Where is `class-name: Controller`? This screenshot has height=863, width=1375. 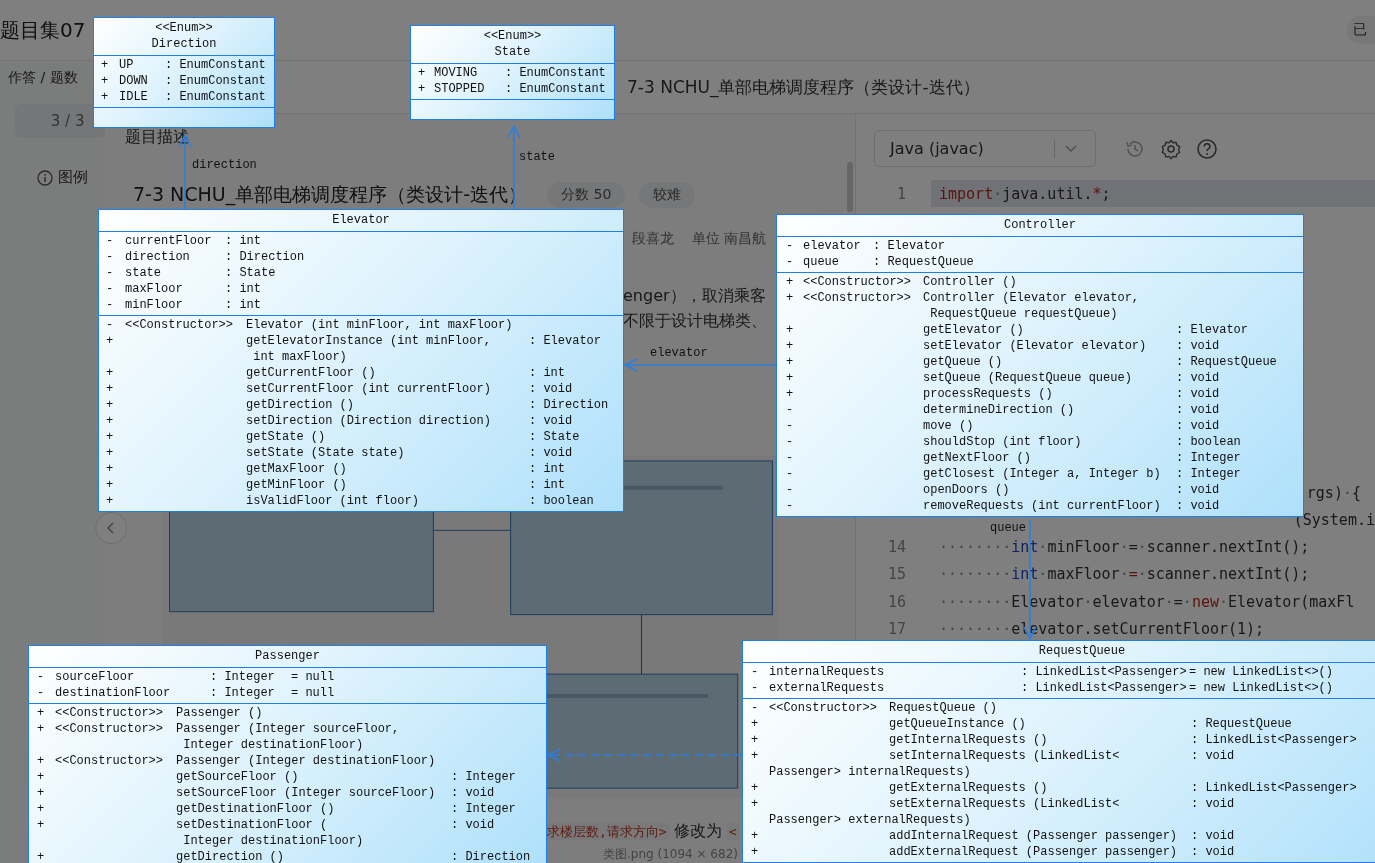 class-name: Controller is located at coordinates (1040, 225).